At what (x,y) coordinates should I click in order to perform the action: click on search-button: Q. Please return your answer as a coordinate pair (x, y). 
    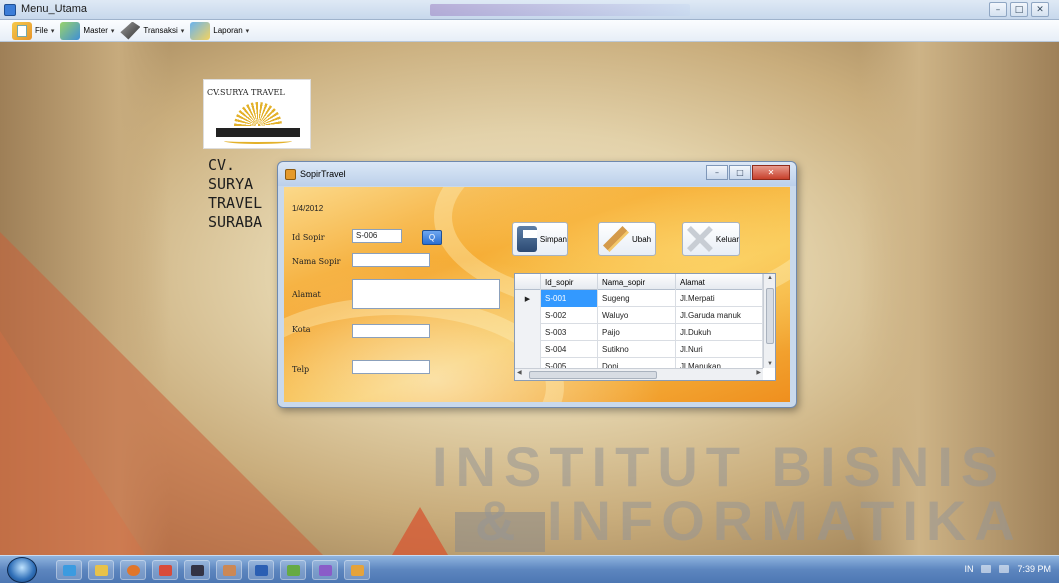
    Looking at the image, I should click on (432, 237).